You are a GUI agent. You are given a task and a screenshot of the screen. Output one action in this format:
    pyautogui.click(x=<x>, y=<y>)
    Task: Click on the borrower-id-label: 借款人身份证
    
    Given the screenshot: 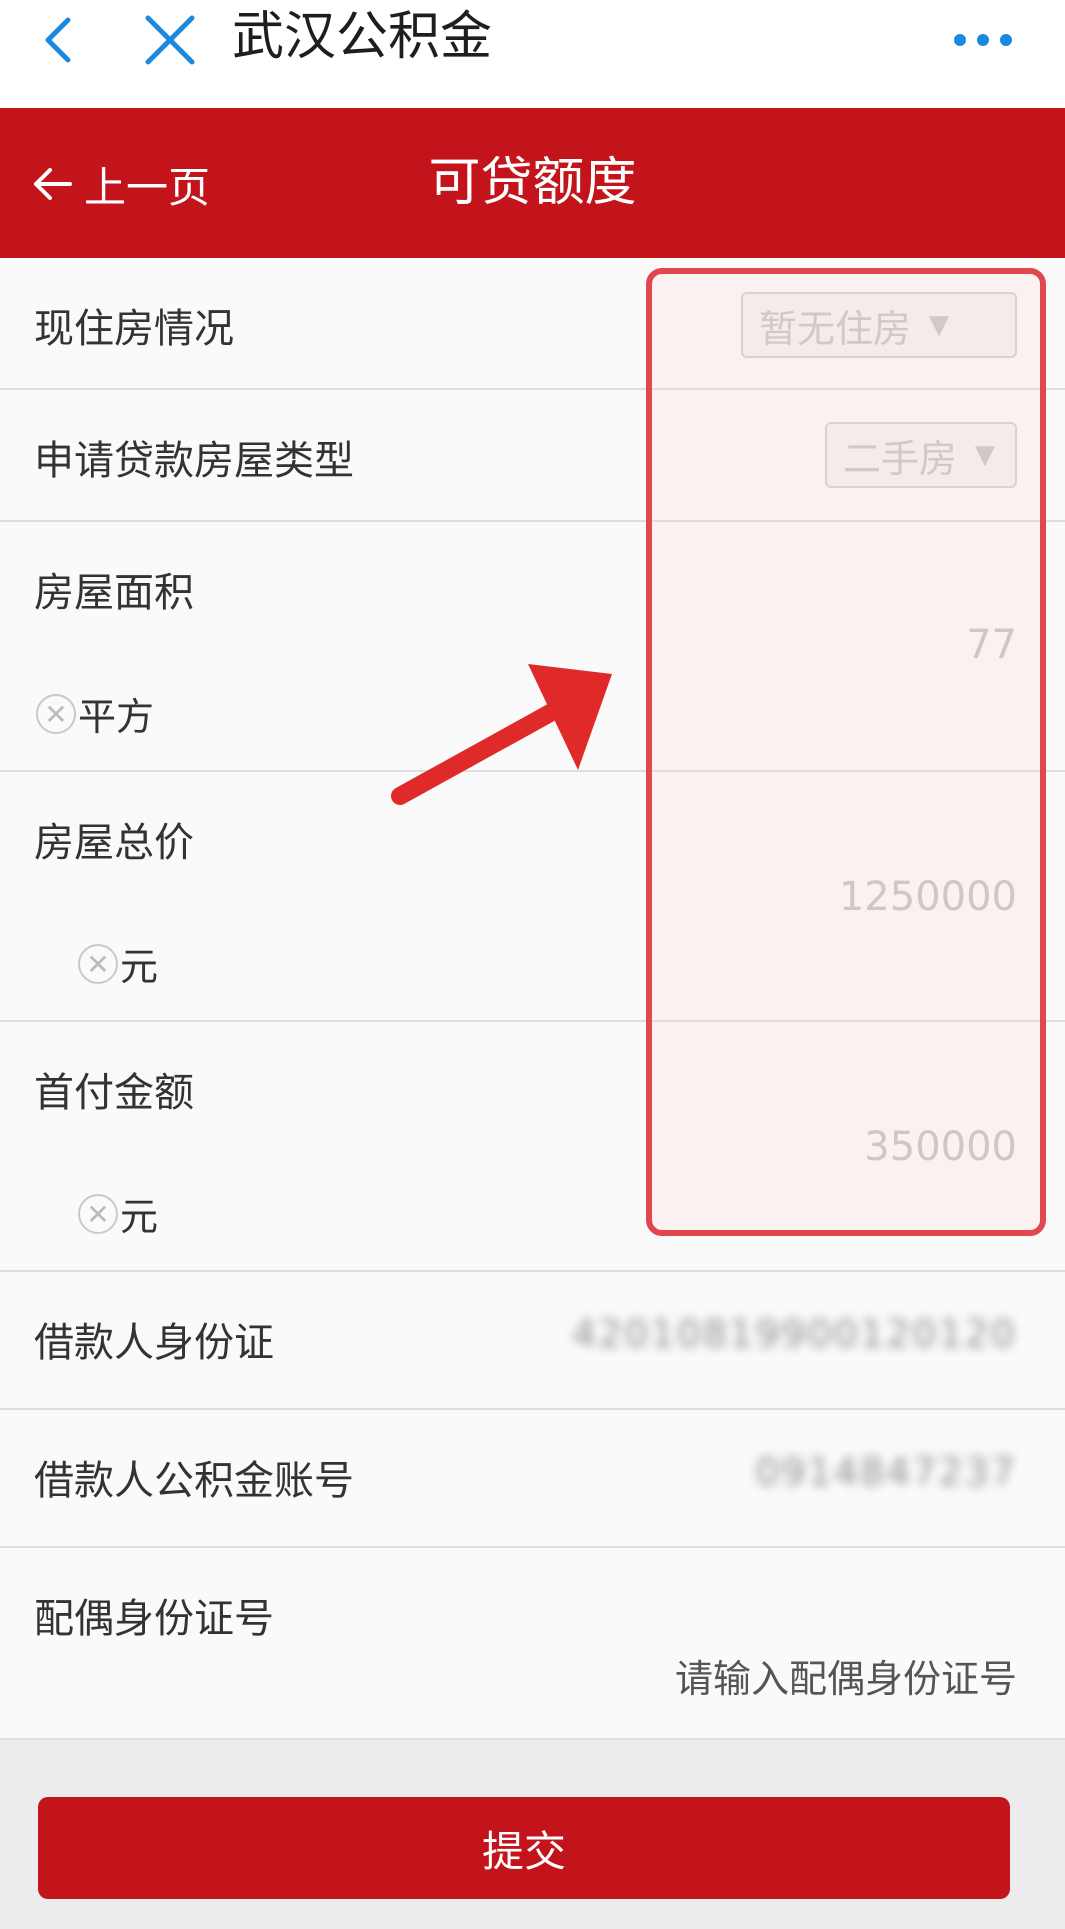 What is the action you would take?
    pyautogui.click(x=154, y=1343)
    